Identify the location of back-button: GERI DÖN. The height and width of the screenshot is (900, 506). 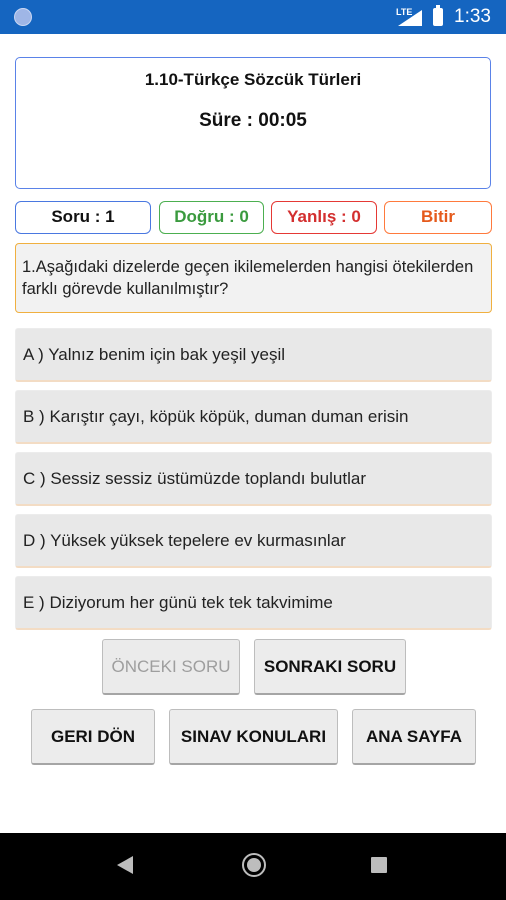
(93, 737).